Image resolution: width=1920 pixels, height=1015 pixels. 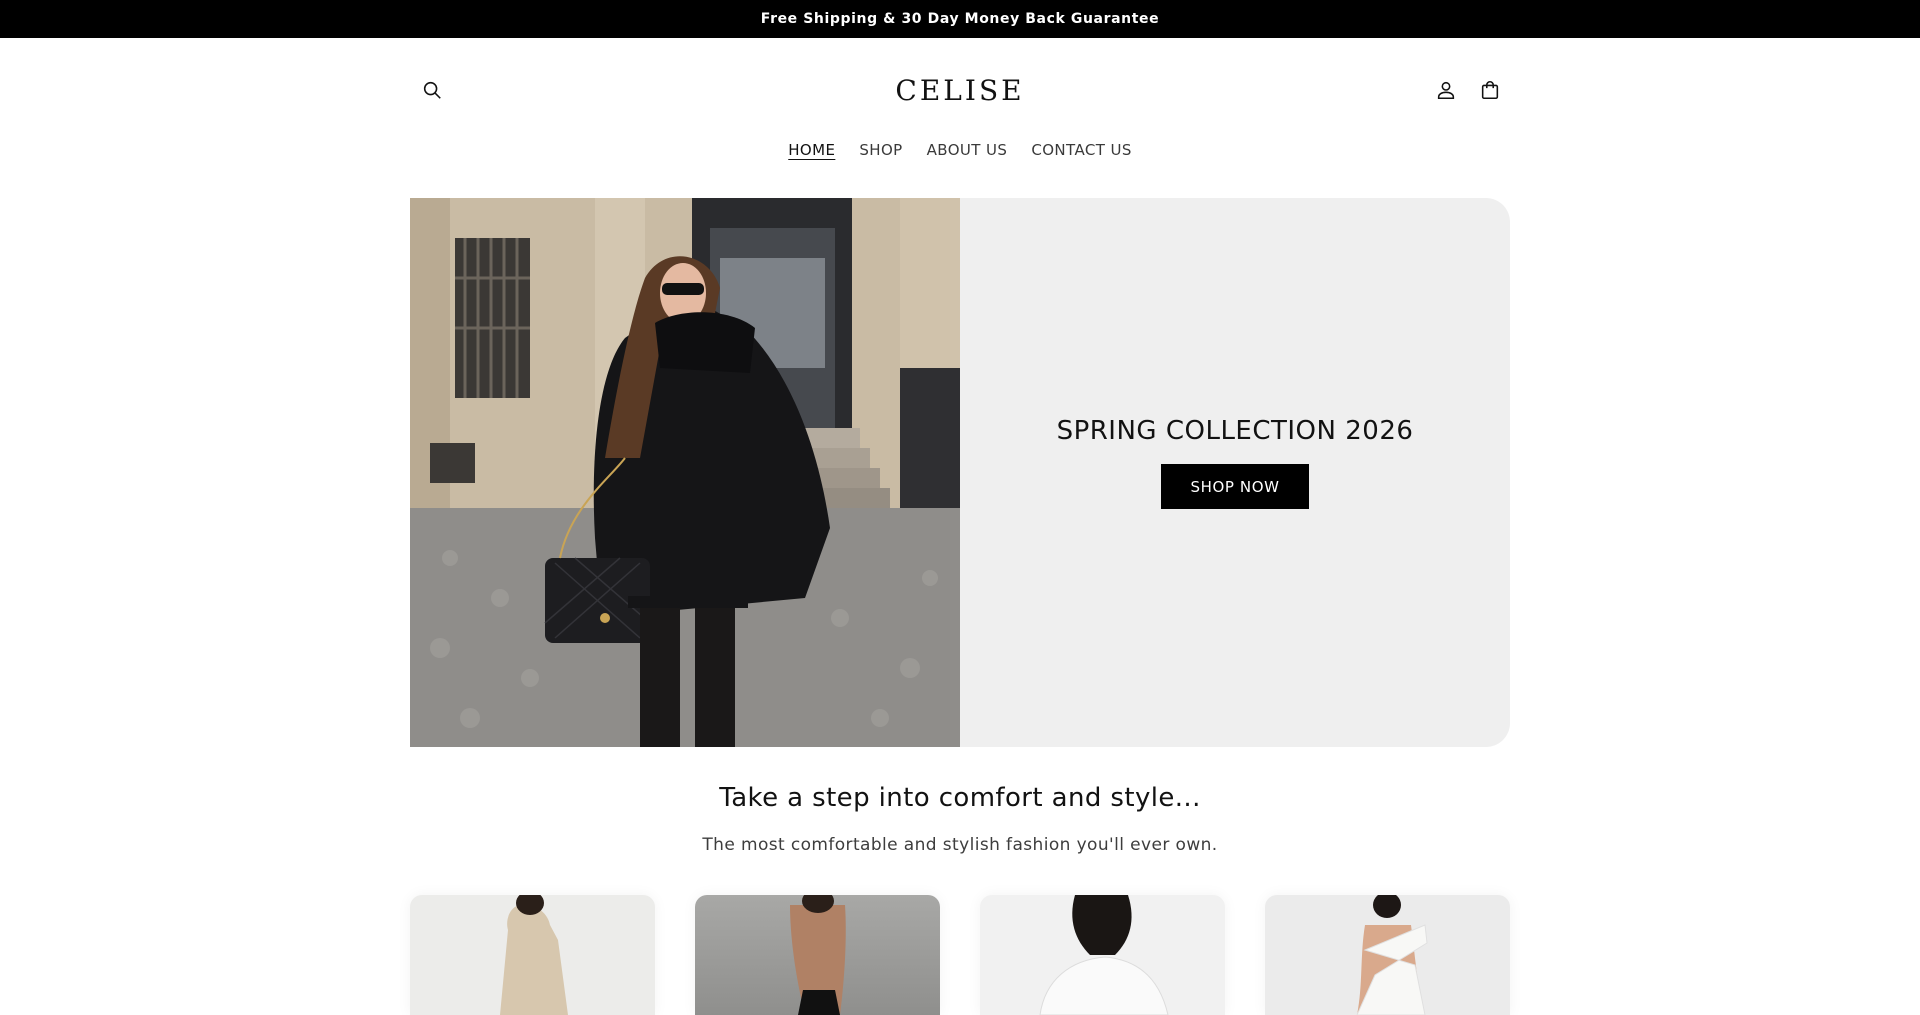 What do you see at coordinates (960, 113) in the screenshot?
I see `site-header: CELISE HOME SHOP ABOUT US CONTACT US` at bounding box center [960, 113].